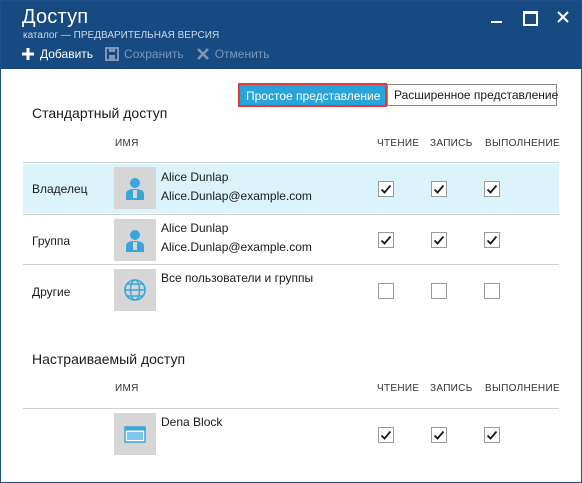 This screenshot has width=582, height=483. Describe the element at coordinates (192, 422) in the screenshot. I see `user-name: Dena Block` at that location.